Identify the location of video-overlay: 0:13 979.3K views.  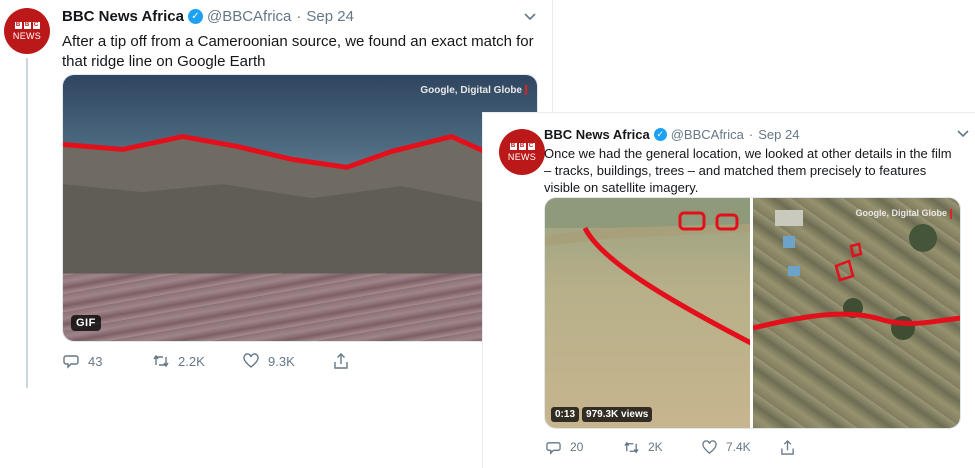
(602, 414).